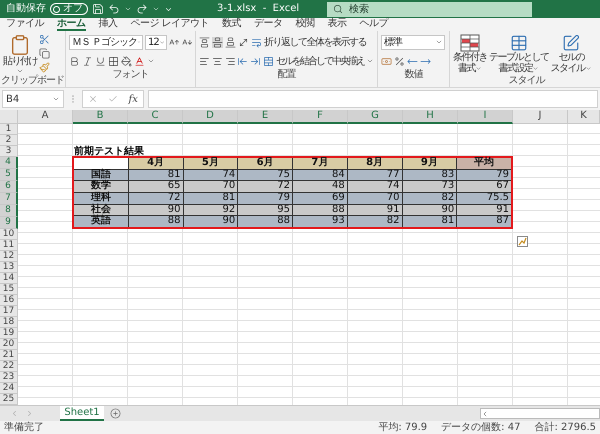 Image resolution: width=600 pixels, height=434 pixels. Describe the element at coordinates (9, 377) in the screenshot. I see `row-header: 23` at that location.